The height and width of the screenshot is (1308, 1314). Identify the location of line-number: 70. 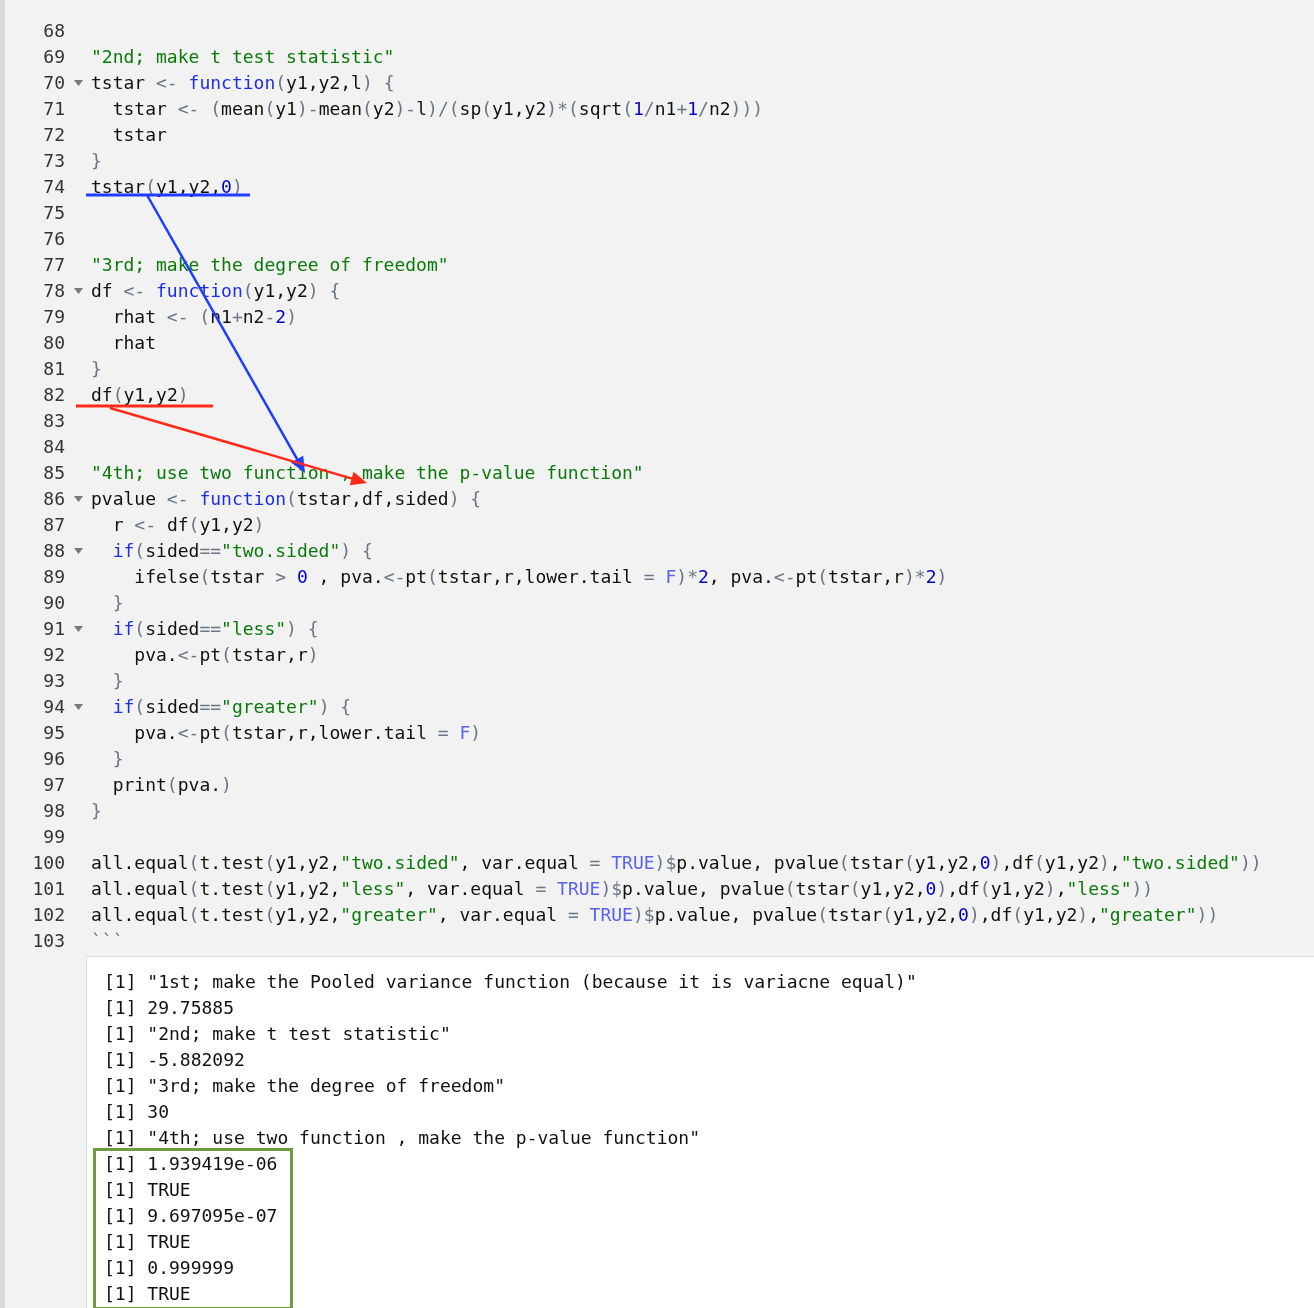
(53, 83).